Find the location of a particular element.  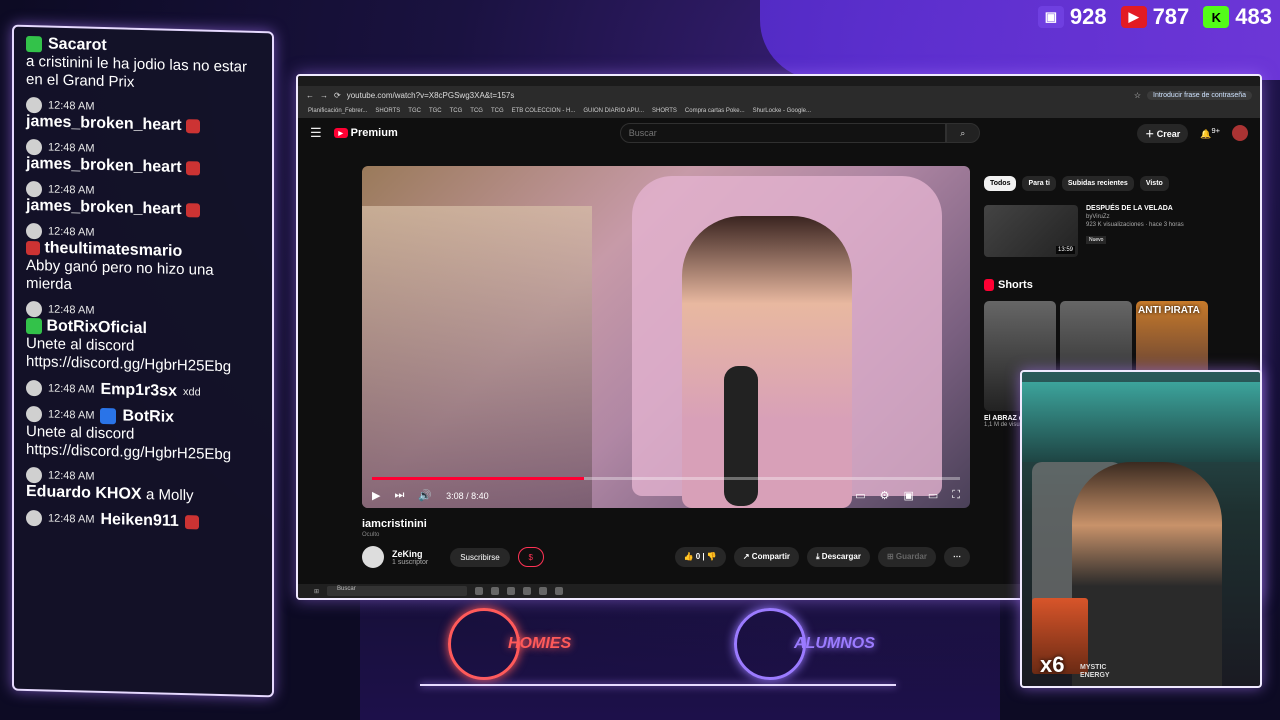

start-icon: ⊞ is located at coordinates (316, 591).